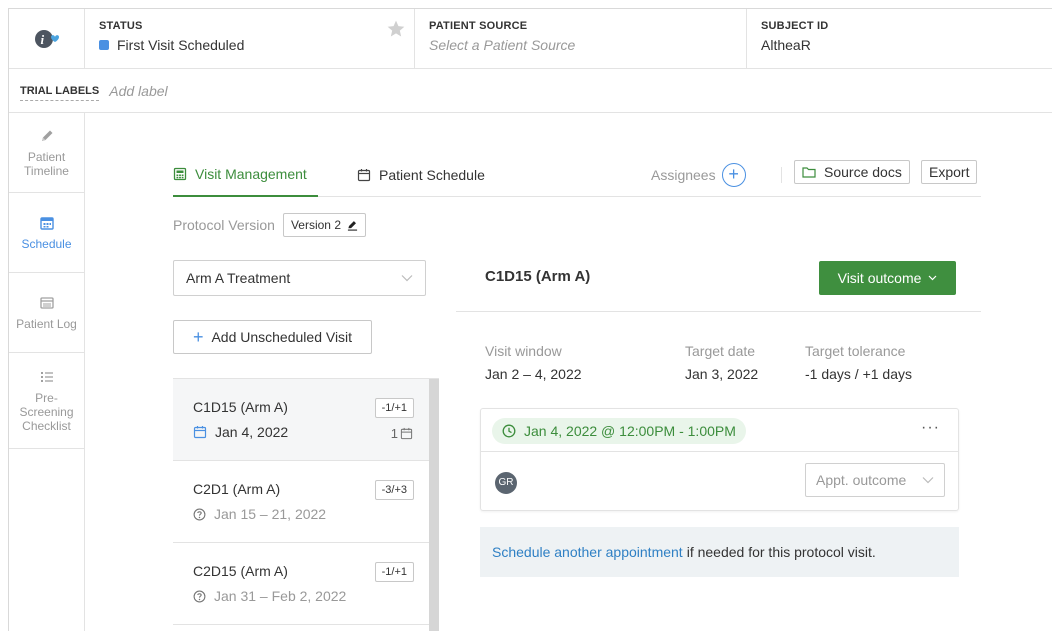 The width and height of the screenshot is (1052, 631). Describe the element at coordinates (722, 374) in the screenshot. I see `target-date-value: Jan 3, 2022` at that location.